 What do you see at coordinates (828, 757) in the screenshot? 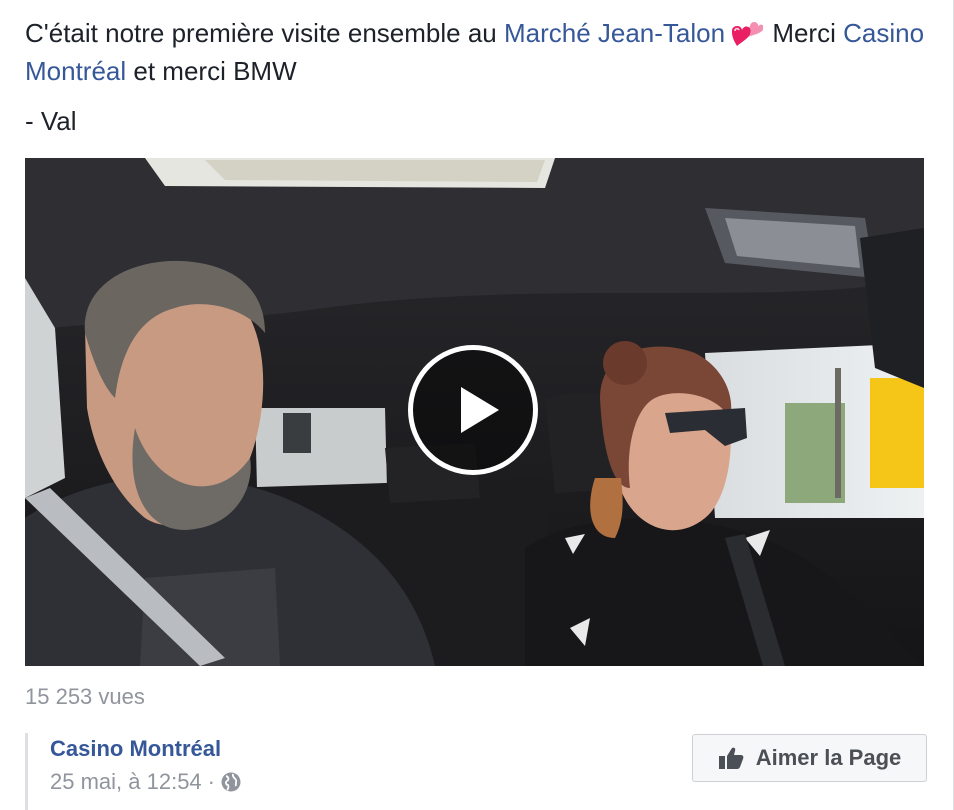
I see `like-page-label: Aimer la Page` at bounding box center [828, 757].